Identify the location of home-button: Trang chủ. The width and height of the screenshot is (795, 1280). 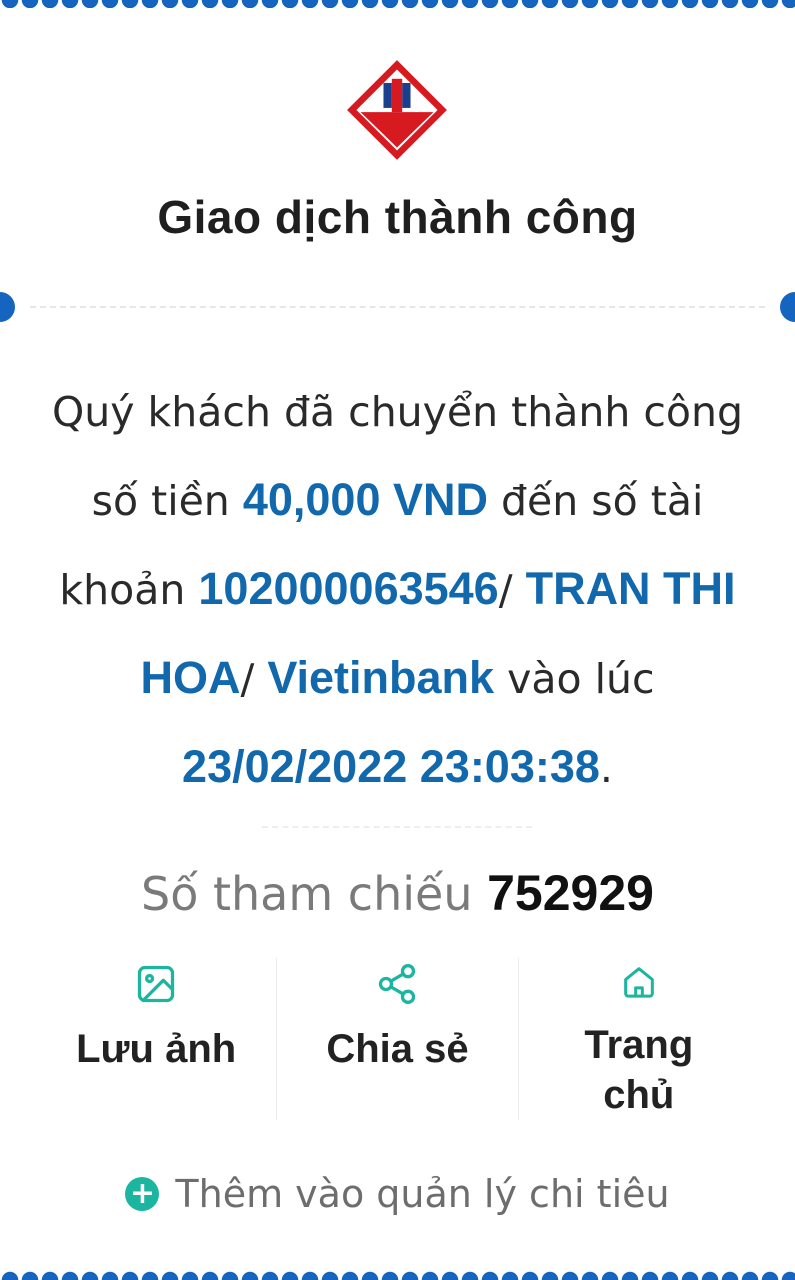
(639, 1039).